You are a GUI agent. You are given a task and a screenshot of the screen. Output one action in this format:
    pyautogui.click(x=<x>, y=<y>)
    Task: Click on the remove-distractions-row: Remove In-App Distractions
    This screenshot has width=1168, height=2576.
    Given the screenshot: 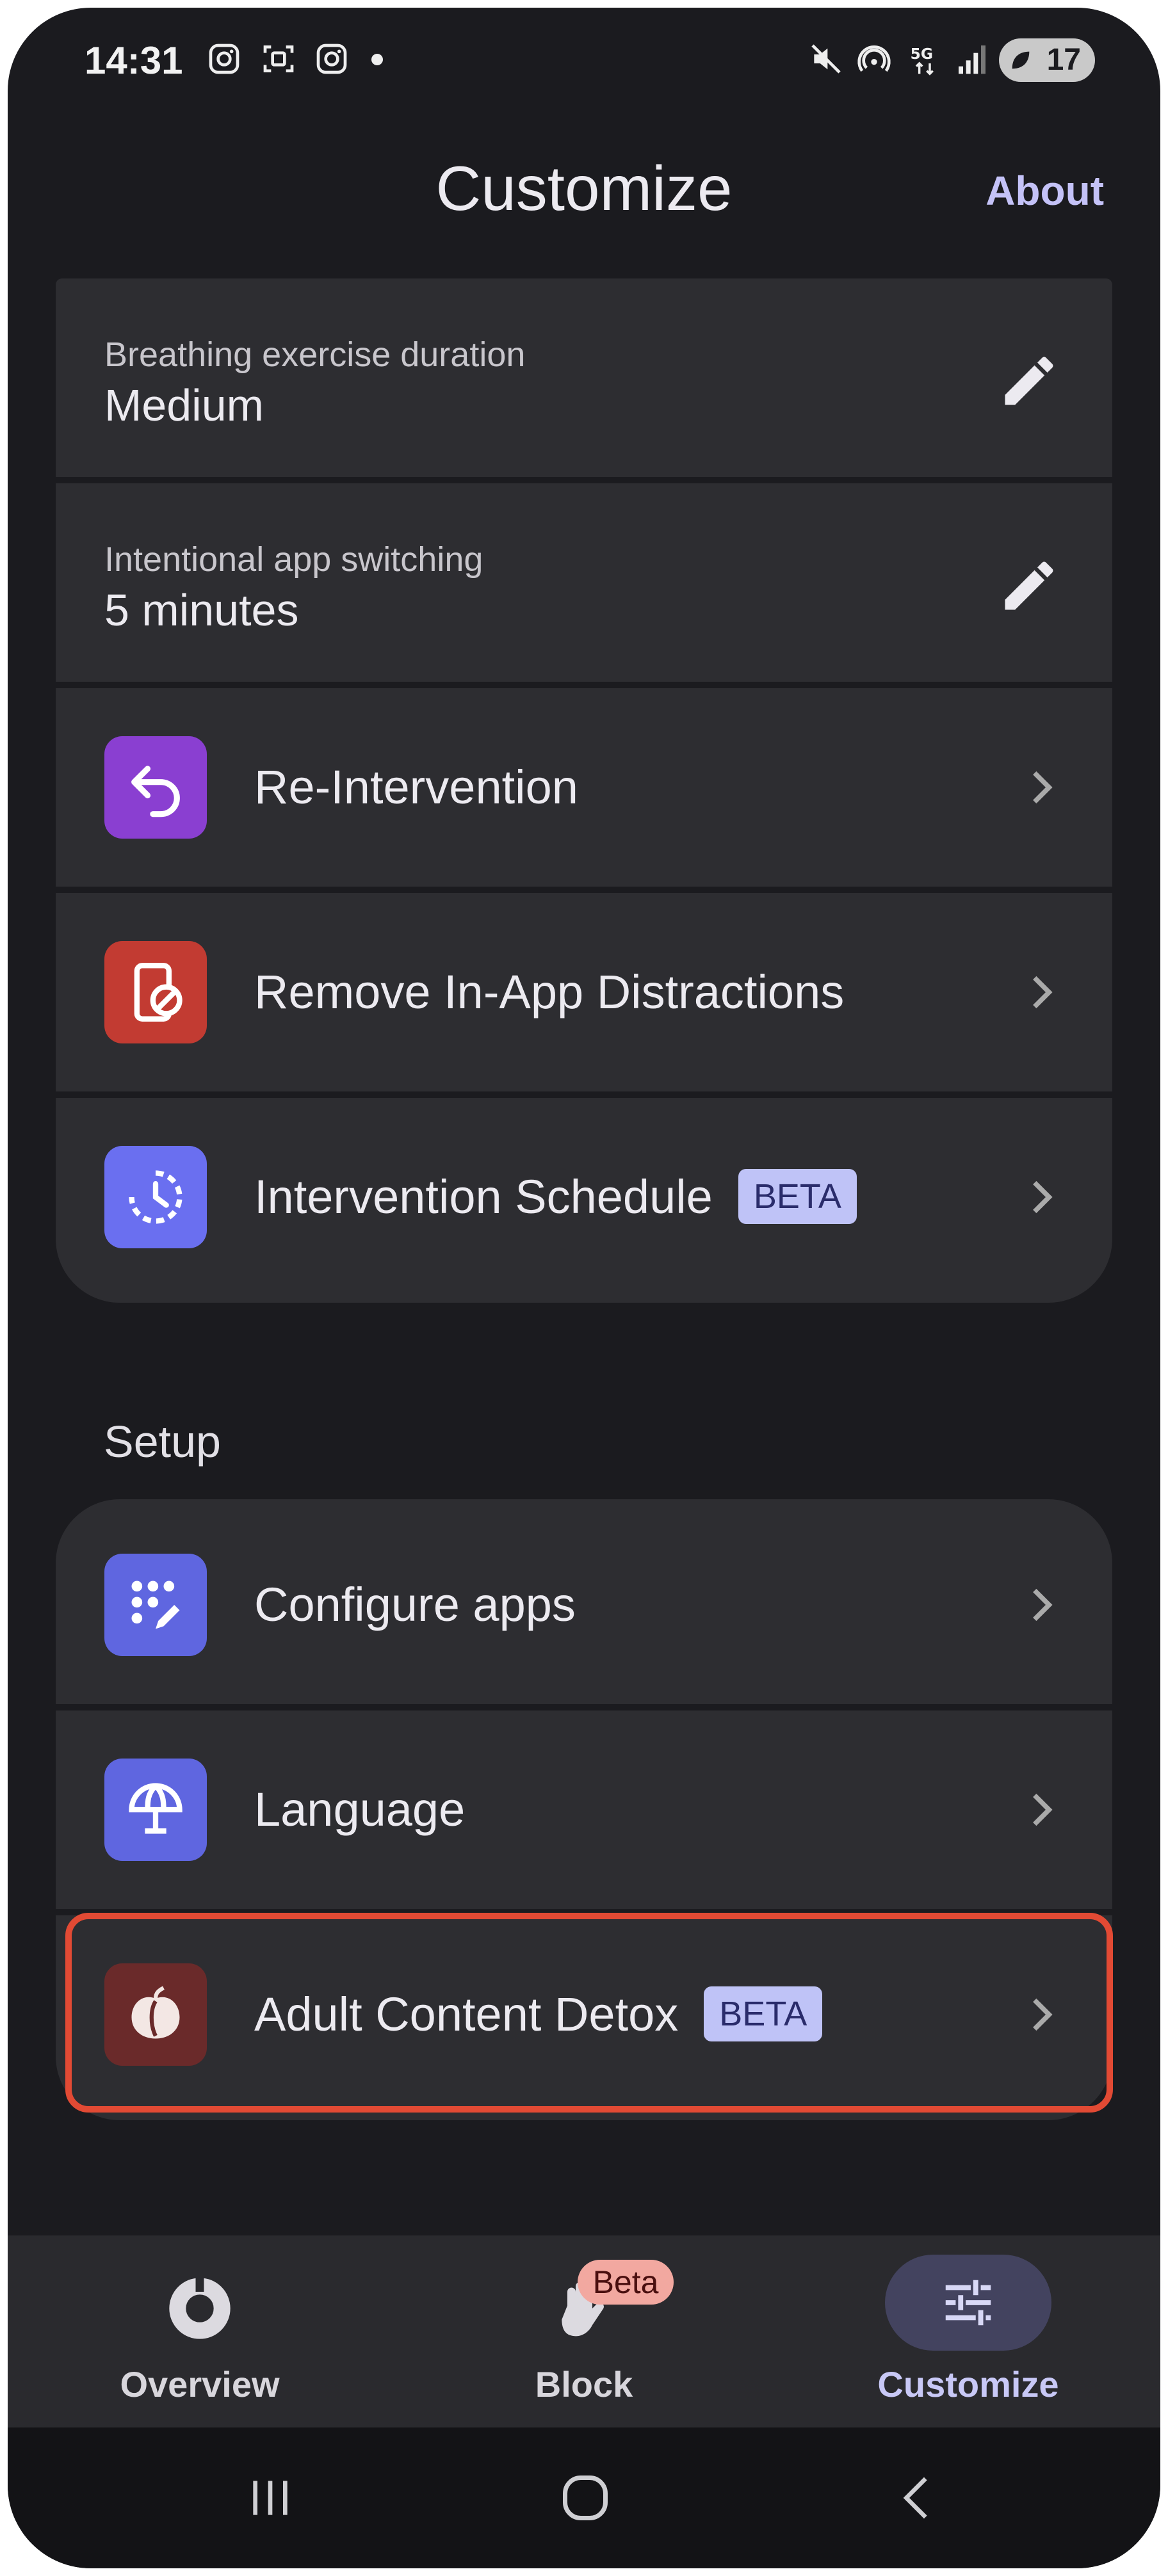 What is the action you would take?
    pyautogui.click(x=584, y=992)
    